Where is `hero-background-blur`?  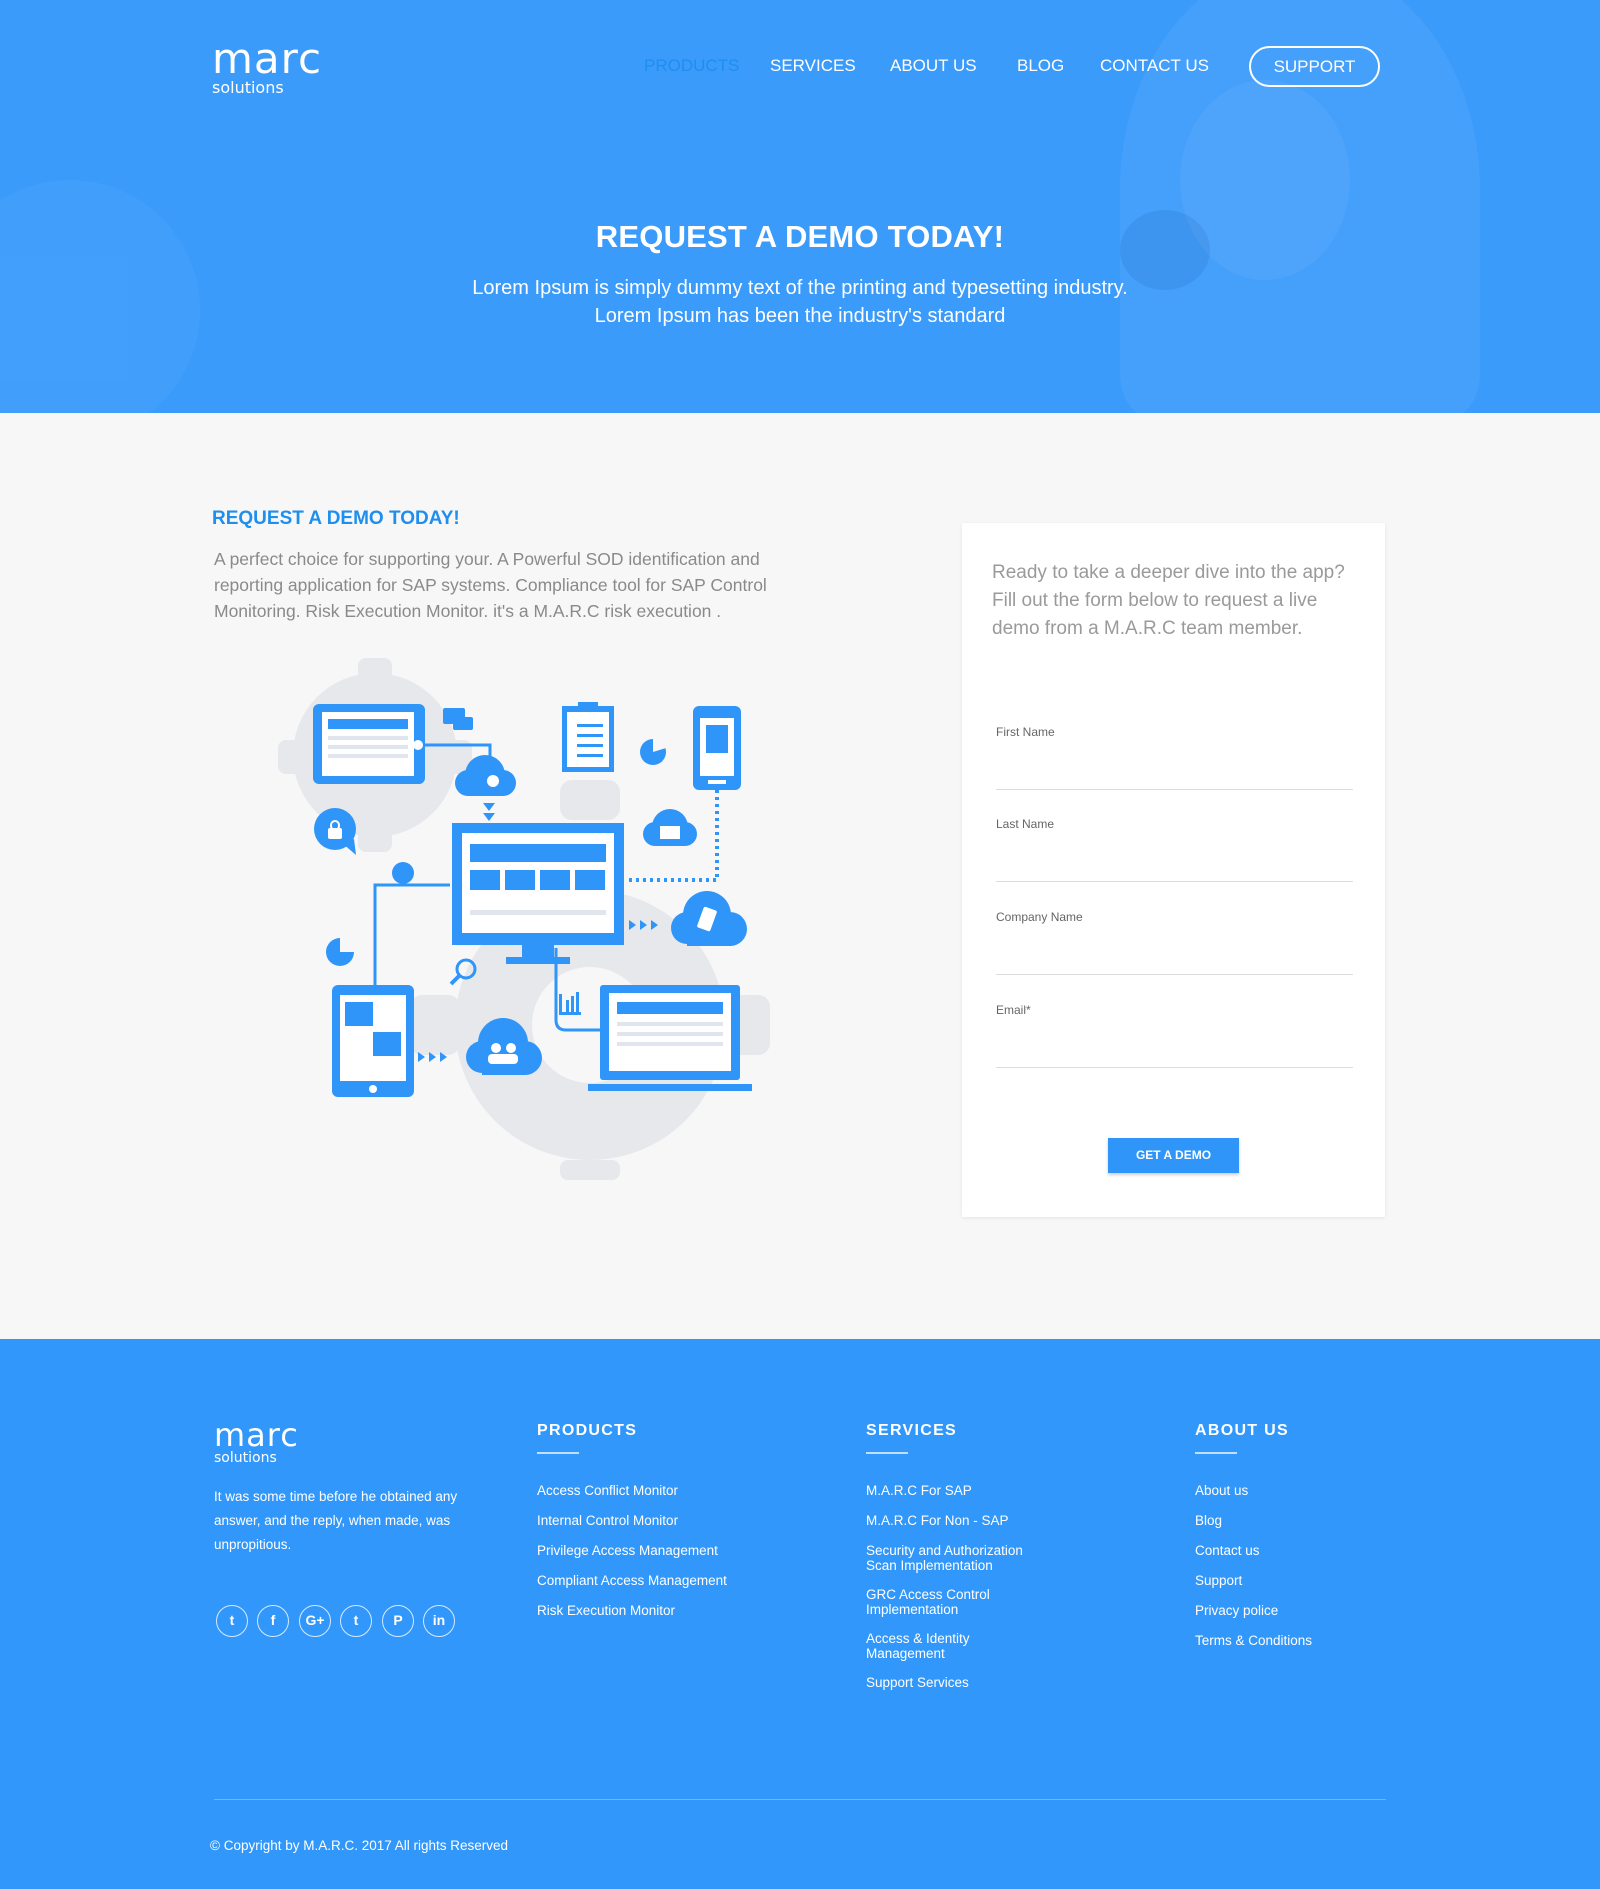 hero-background-blur is located at coordinates (100, 296).